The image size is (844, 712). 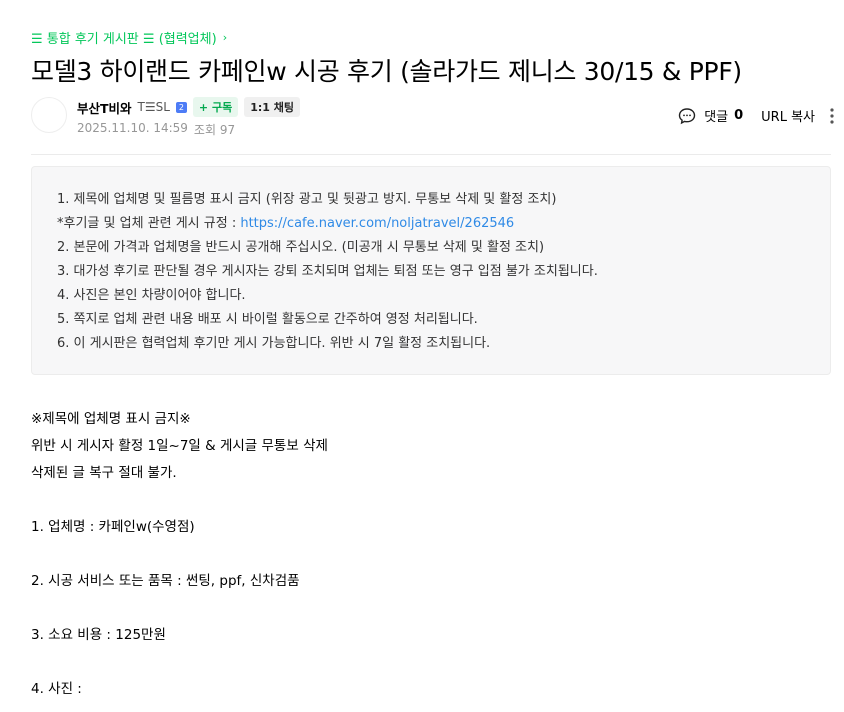 I want to click on author-avatar, so click(x=49, y=115).